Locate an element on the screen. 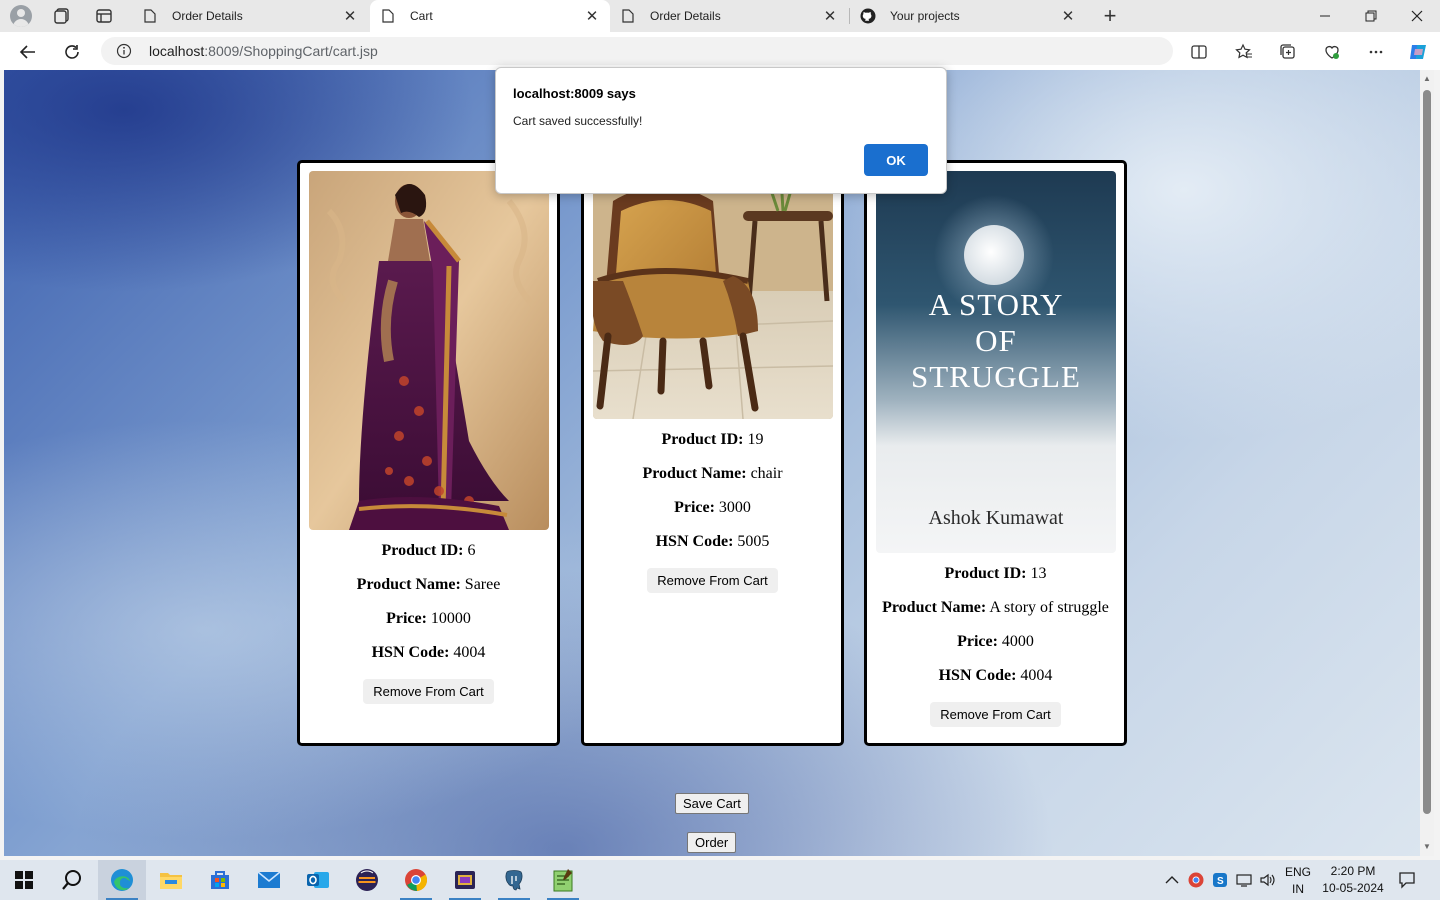 This screenshot has width=1440, height=900. notepad-plus-plus-icon is located at coordinates (563, 880).